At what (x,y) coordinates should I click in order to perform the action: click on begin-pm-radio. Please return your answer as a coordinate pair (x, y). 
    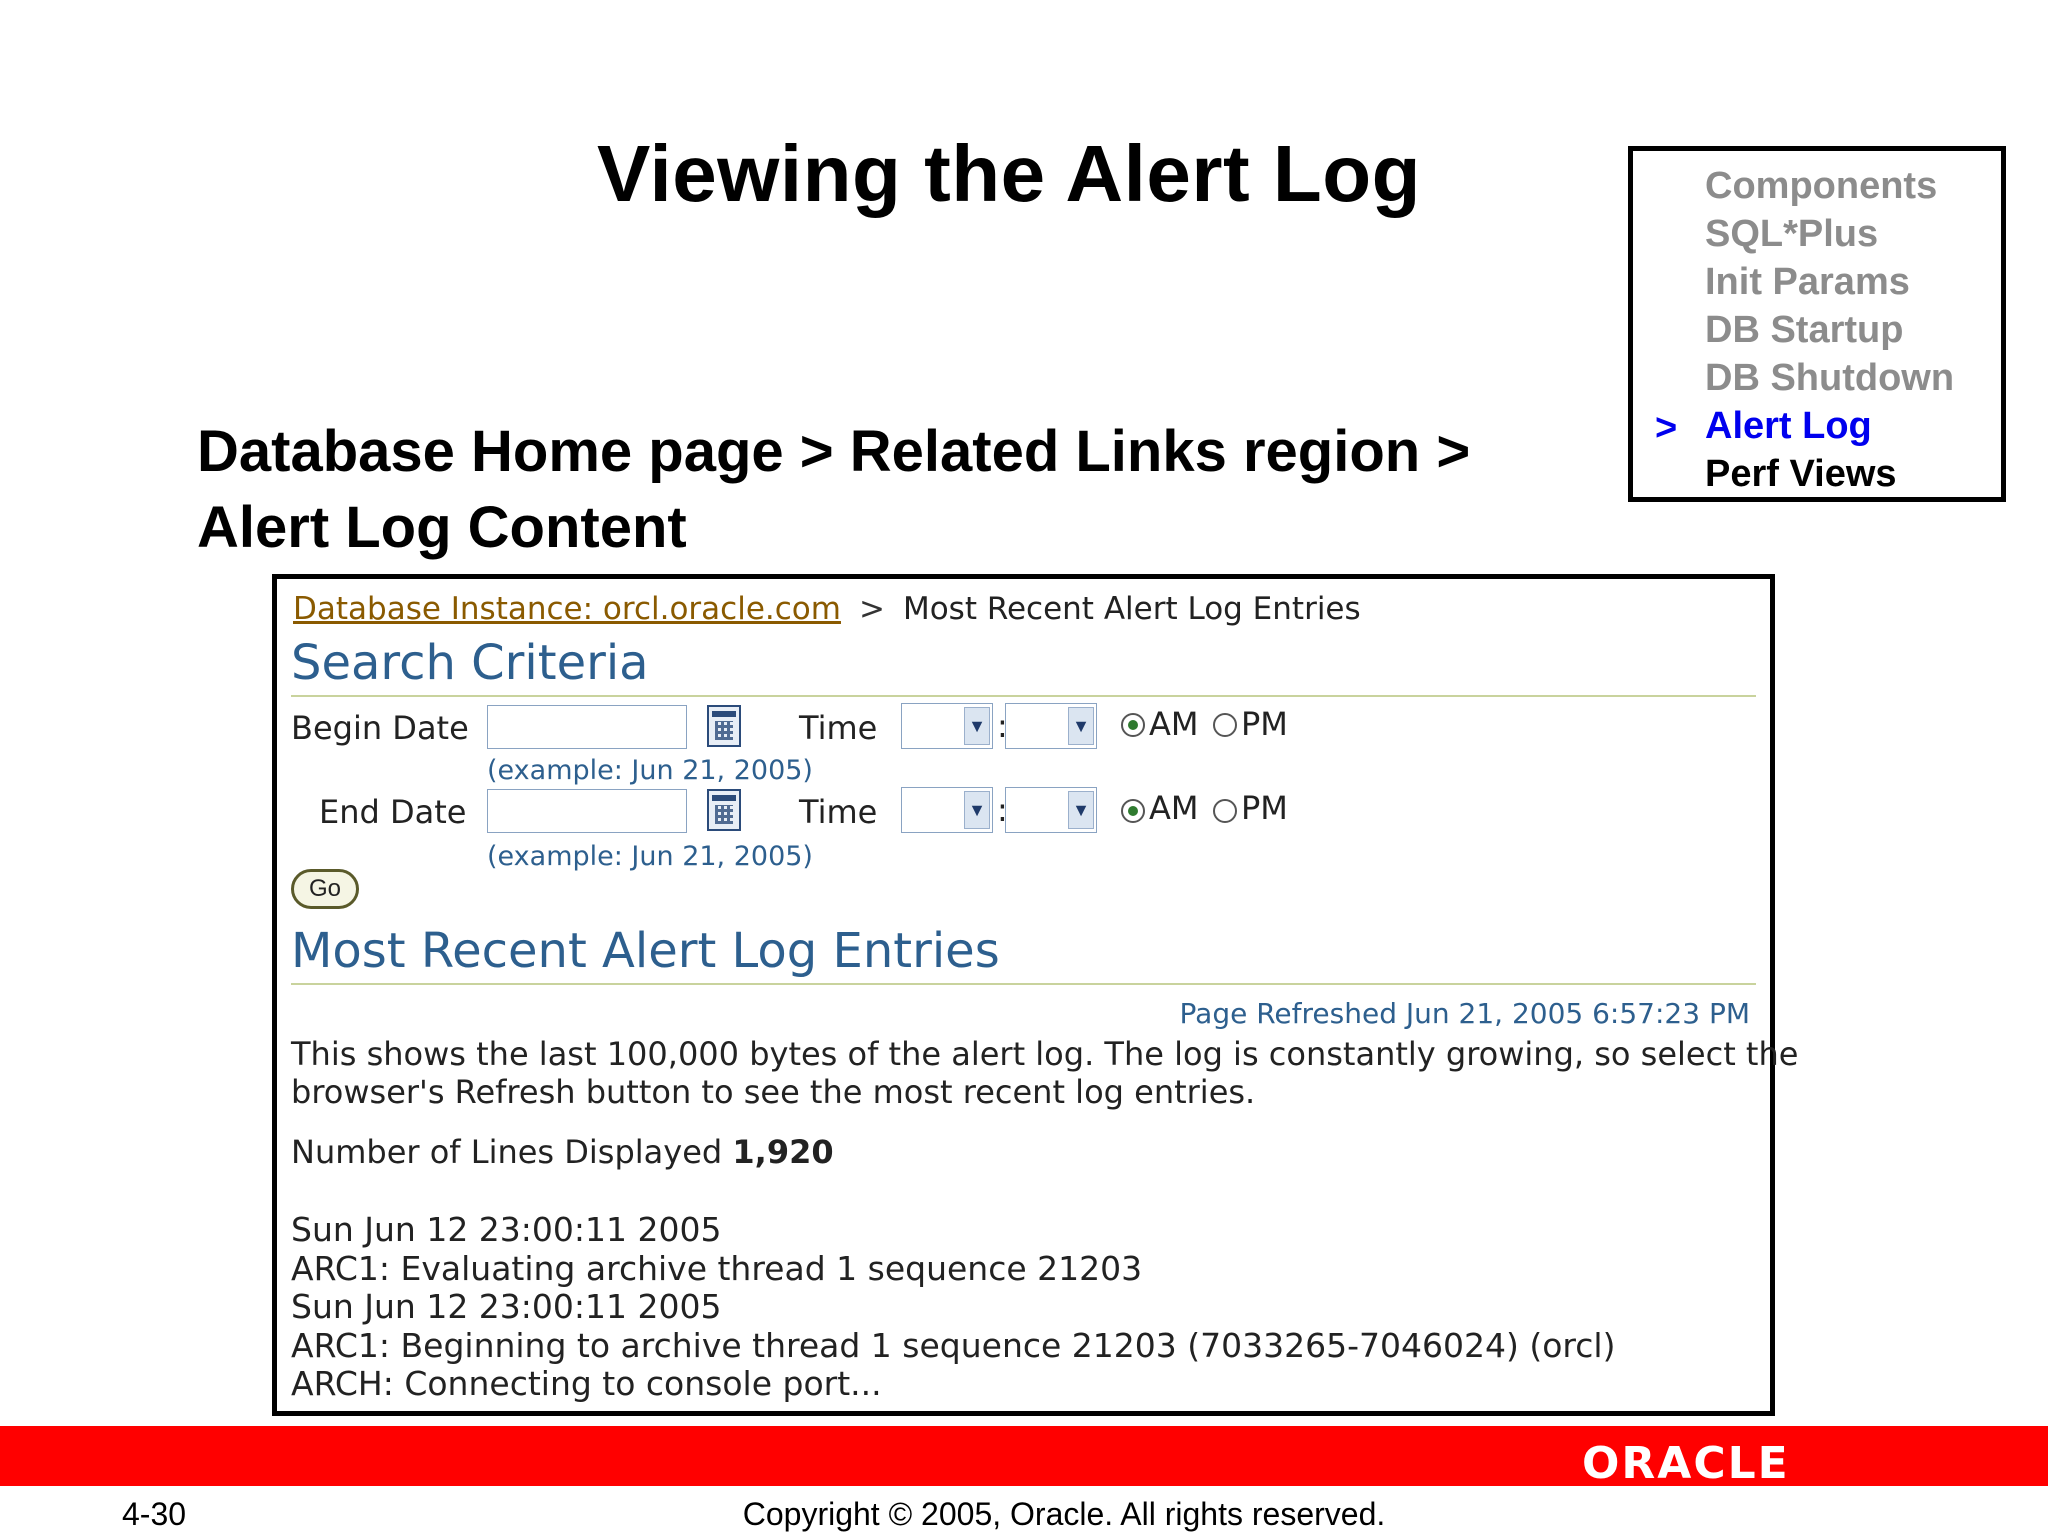
    Looking at the image, I should click on (1225, 725).